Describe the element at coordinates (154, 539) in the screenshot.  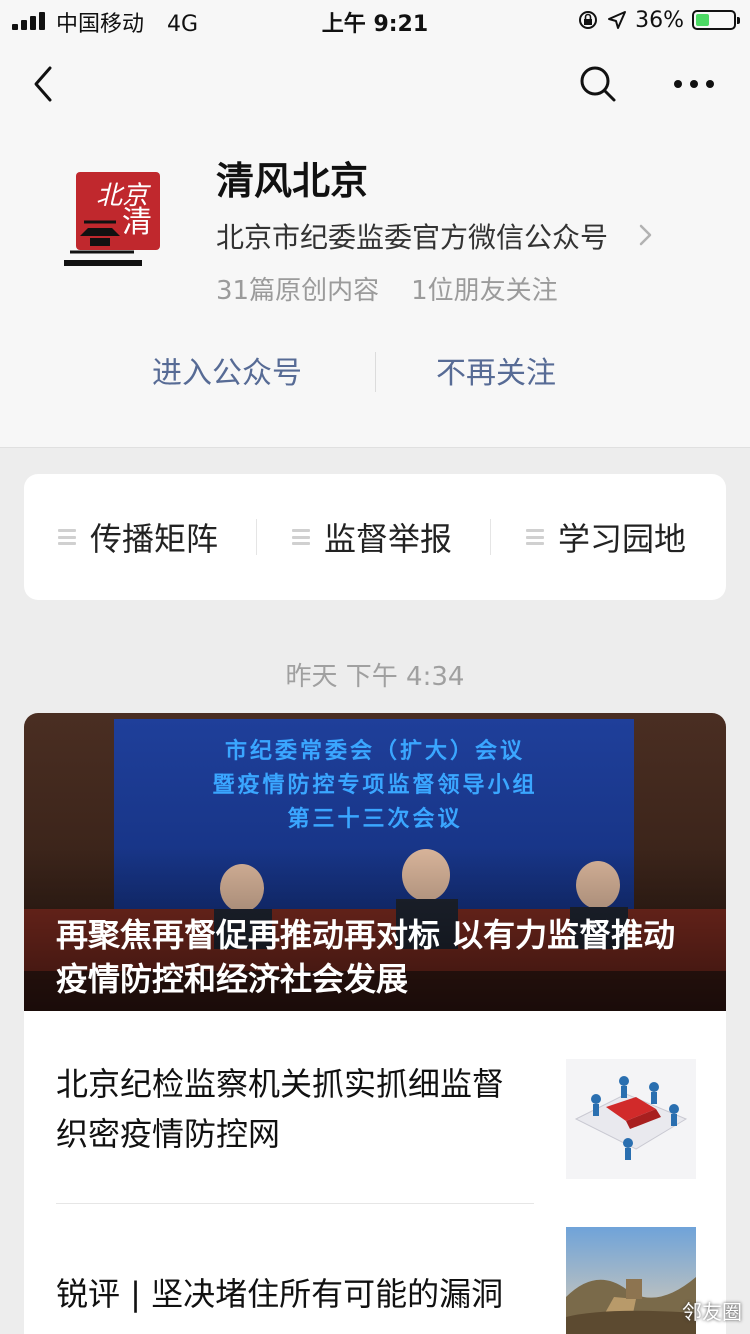
I see `menu-item-label: 传播矩阵` at that location.